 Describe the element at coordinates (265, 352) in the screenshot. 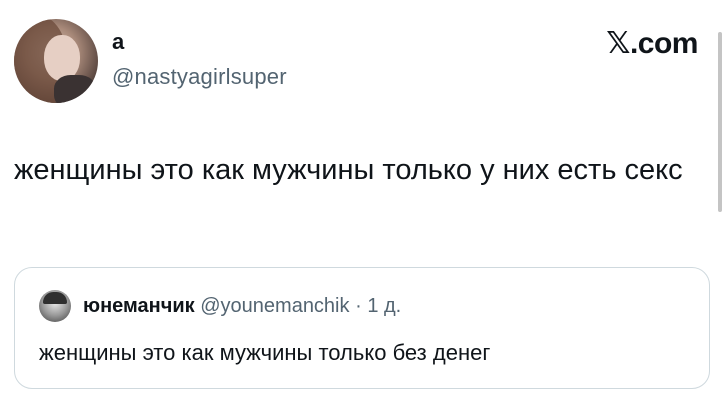

I see `quoted-tweet-text: женщины это как мужчины только без денег` at that location.